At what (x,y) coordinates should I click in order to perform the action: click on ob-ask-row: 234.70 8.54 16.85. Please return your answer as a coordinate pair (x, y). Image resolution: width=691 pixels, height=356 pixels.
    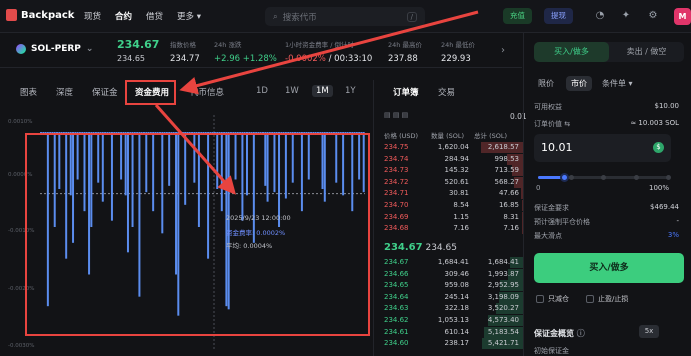
    Looking at the image, I should click on (448, 206).